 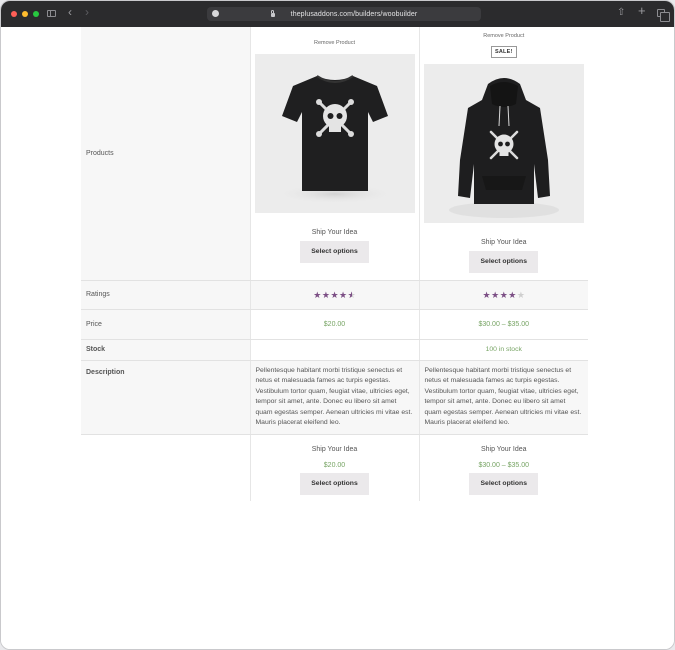 What do you see at coordinates (165, 154) in the screenshot?
I see `products-label: Products` at bounding box center [165, 154].